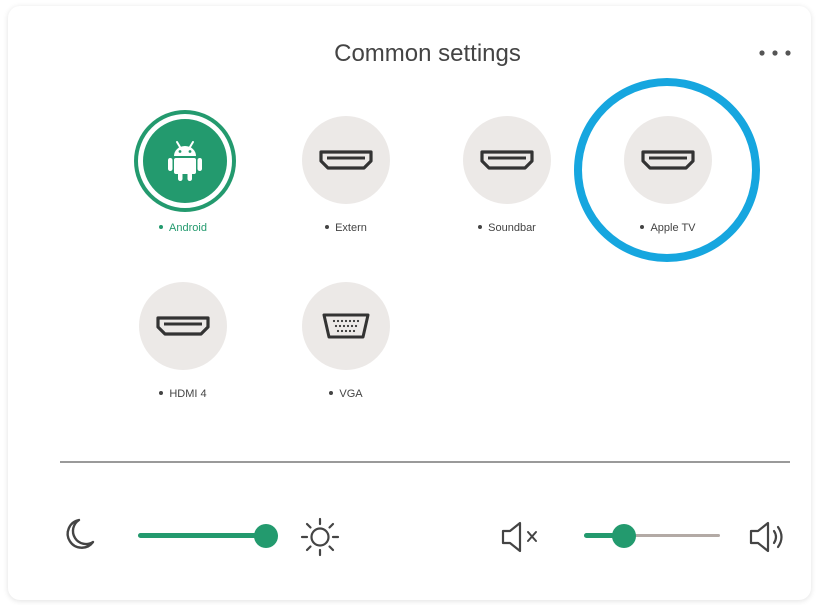 The height and width of the screenshot is (605, 825). I want to click on source-hdmi-4-tile, so click(183, 326).